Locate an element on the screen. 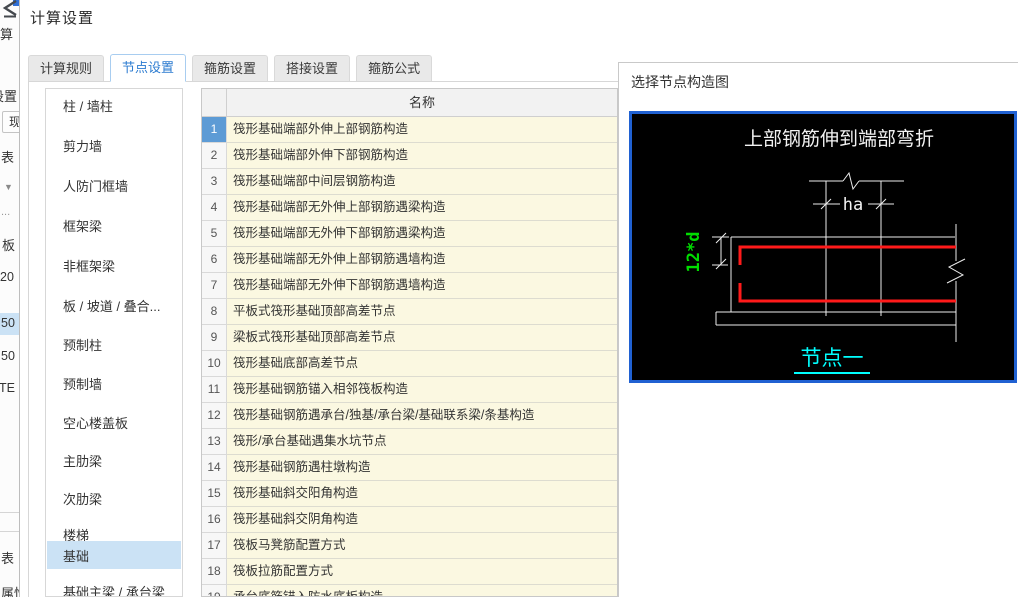 The image size is (1018, 597). partial-text-table: 表 is located at coordinates (8, 157).